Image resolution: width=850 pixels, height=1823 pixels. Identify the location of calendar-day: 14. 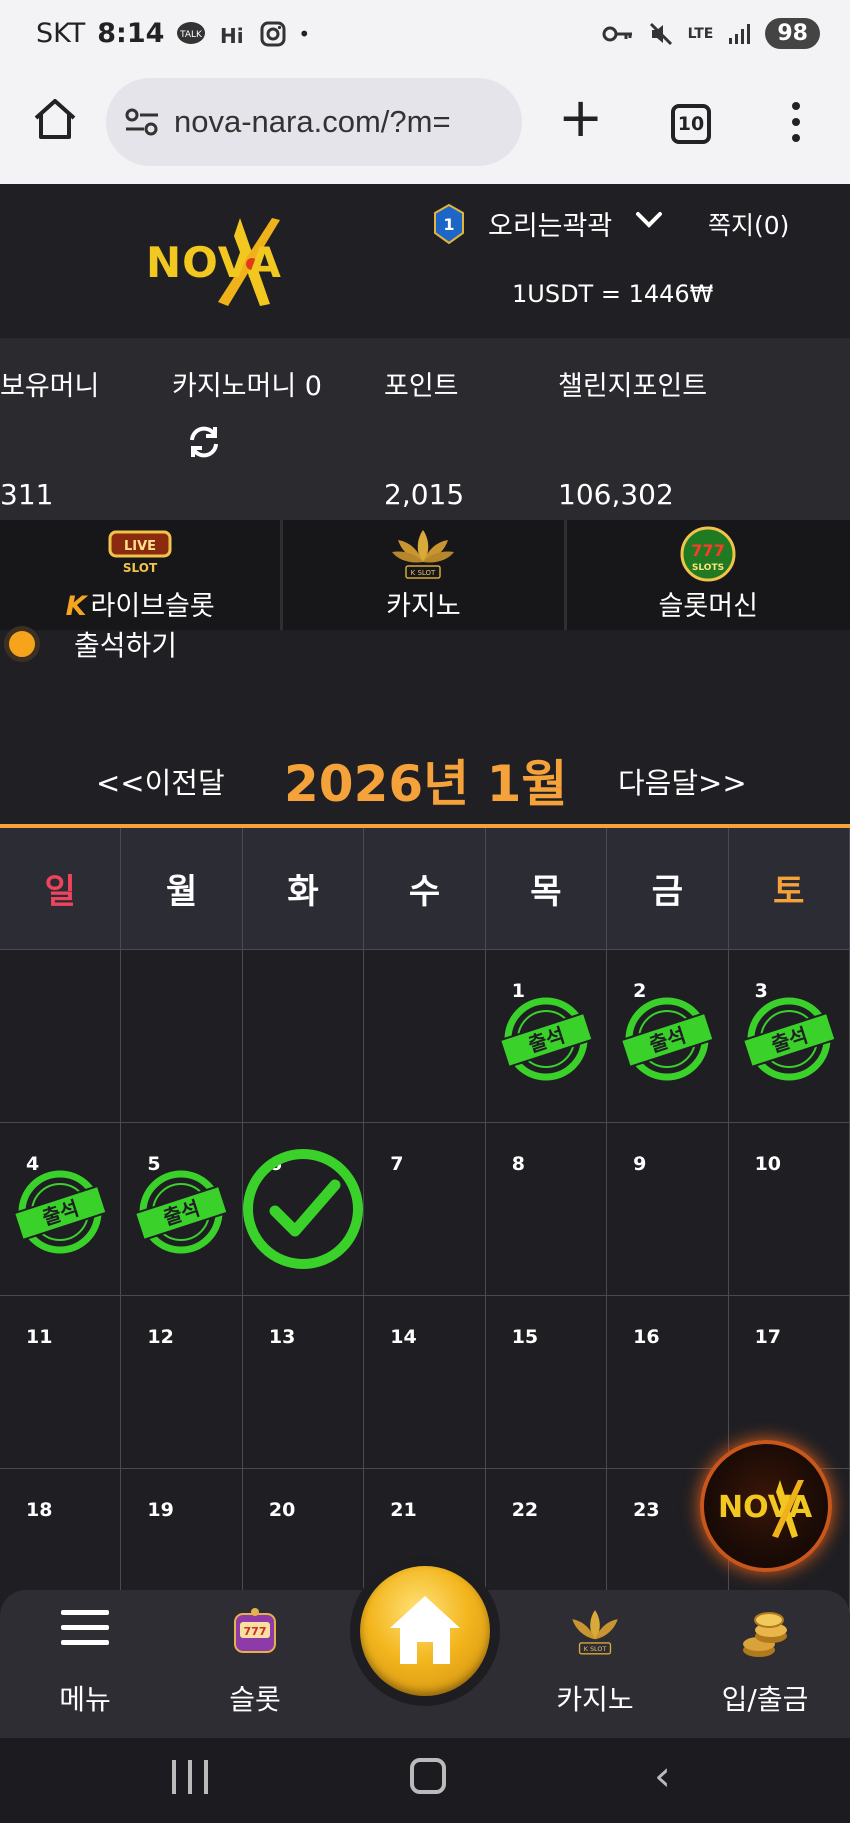
(425, 1382).